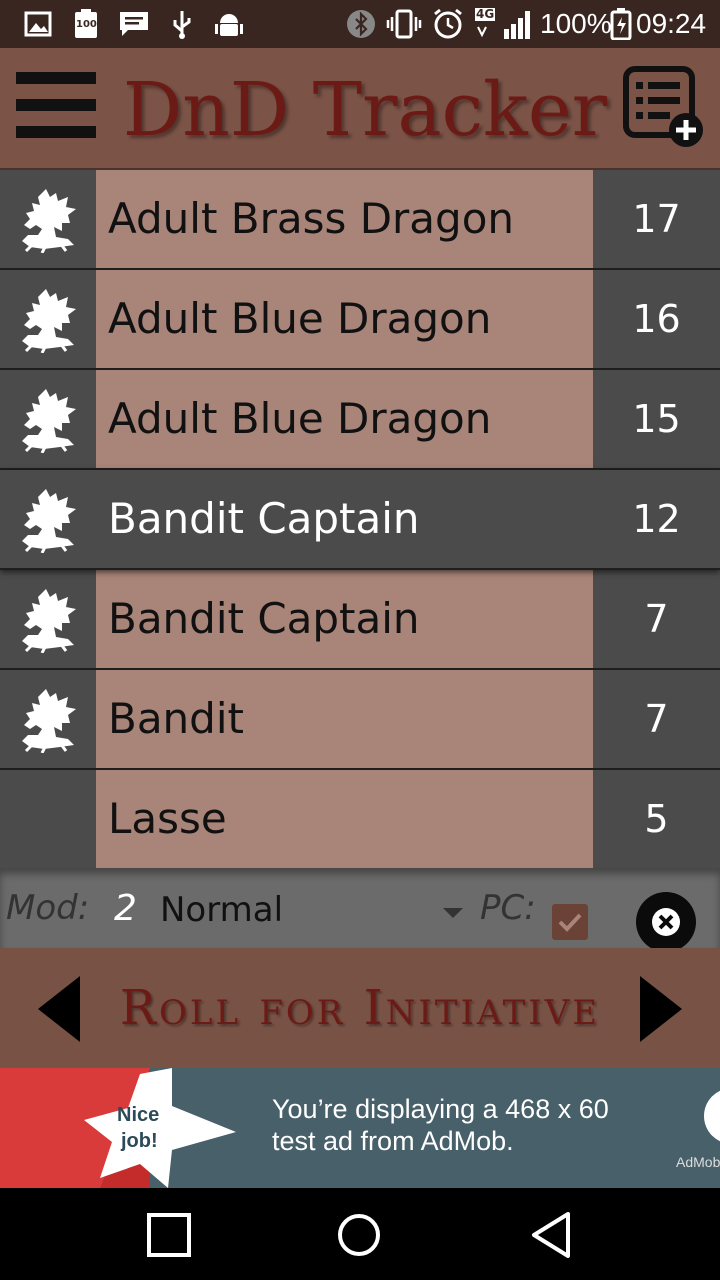  Describe the element at coordinates (508, 908) in the screenshot. I see `pc-label: PC:` at that location.